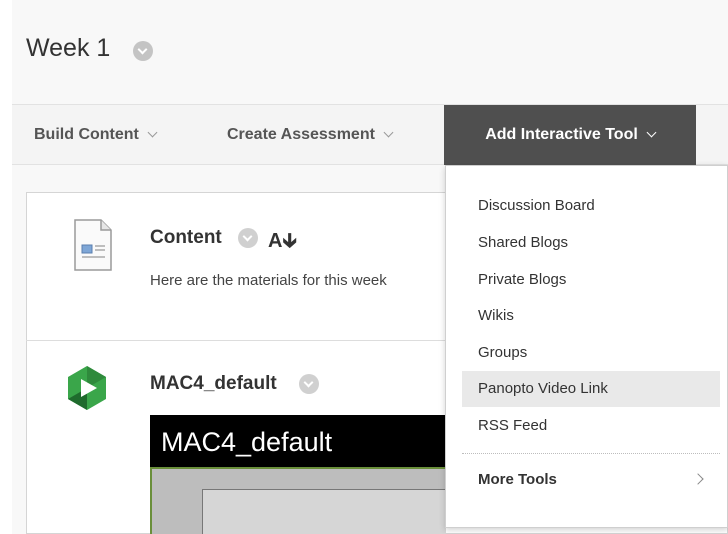 Image resolution: width=728 pixels, height=534 pixels. What do you see at coordinates (591, 389) in the screenshot?
I see `menu-item-panopto-video-link: Panopto Video Link` at bounding box center [591, 389].